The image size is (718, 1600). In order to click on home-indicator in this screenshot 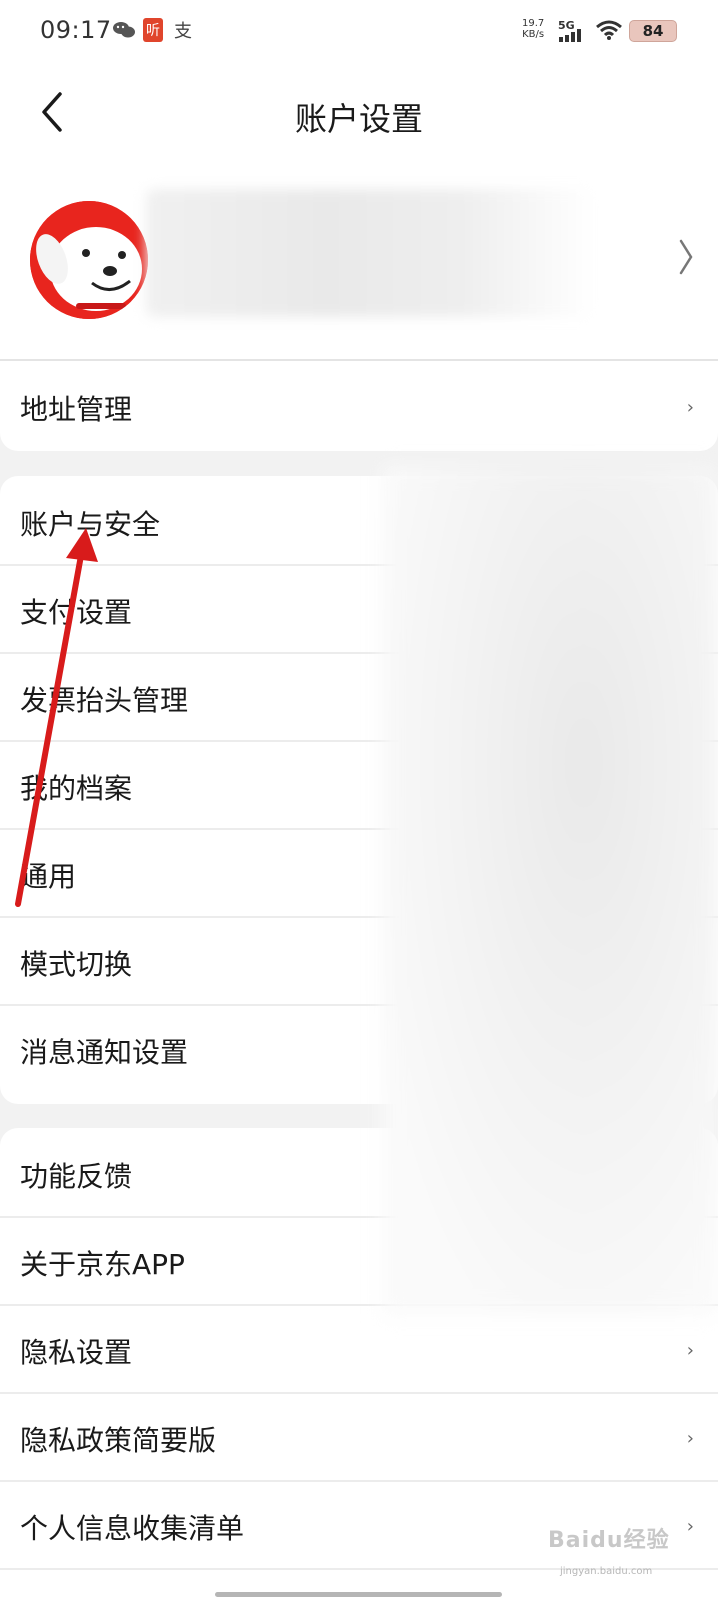, I will do `click(358, 1594)`.